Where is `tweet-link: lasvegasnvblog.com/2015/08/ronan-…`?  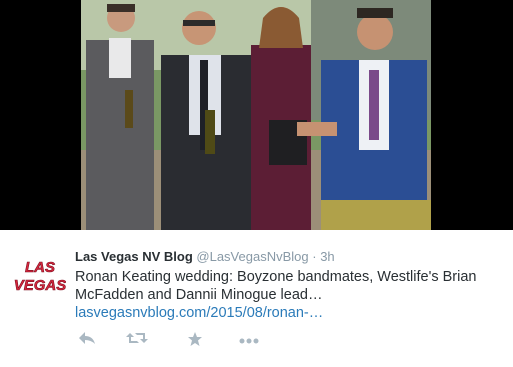
tweet-link: lasvegasnvblog.com/2015/08/ronan-… is located at coordinates (290, 313).